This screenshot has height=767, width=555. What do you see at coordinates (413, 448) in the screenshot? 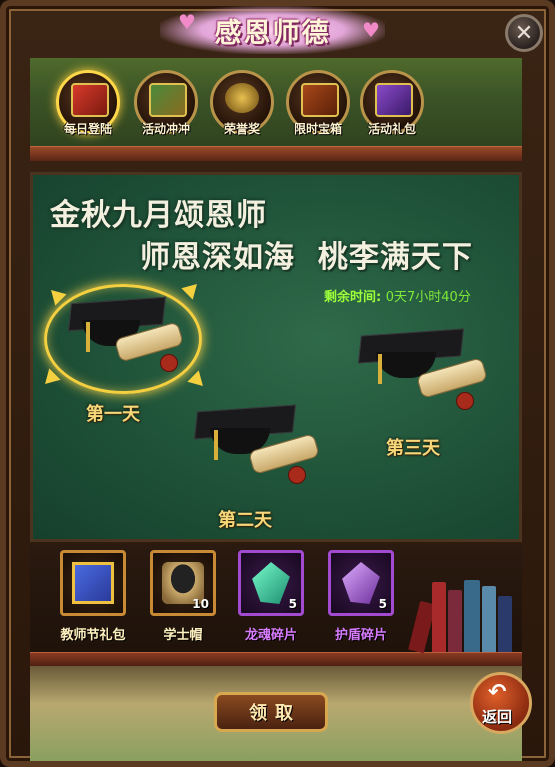
I see `day-3-label: 第三天` at bounding box center [413, 448].